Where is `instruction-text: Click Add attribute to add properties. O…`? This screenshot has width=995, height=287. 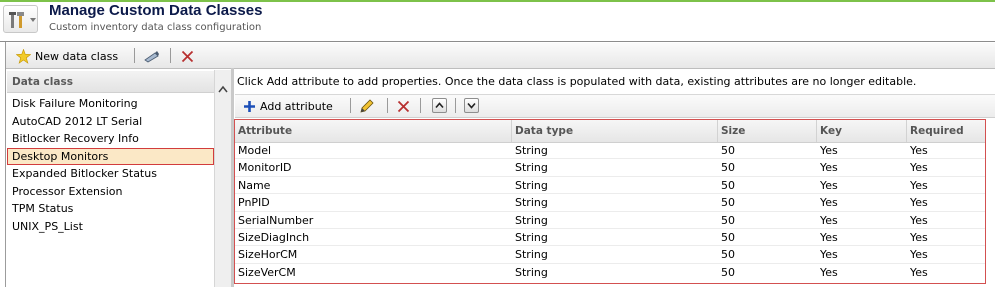
instruction-text: Click Add attribute to add properties. O… is located at coordinates (577, 81).